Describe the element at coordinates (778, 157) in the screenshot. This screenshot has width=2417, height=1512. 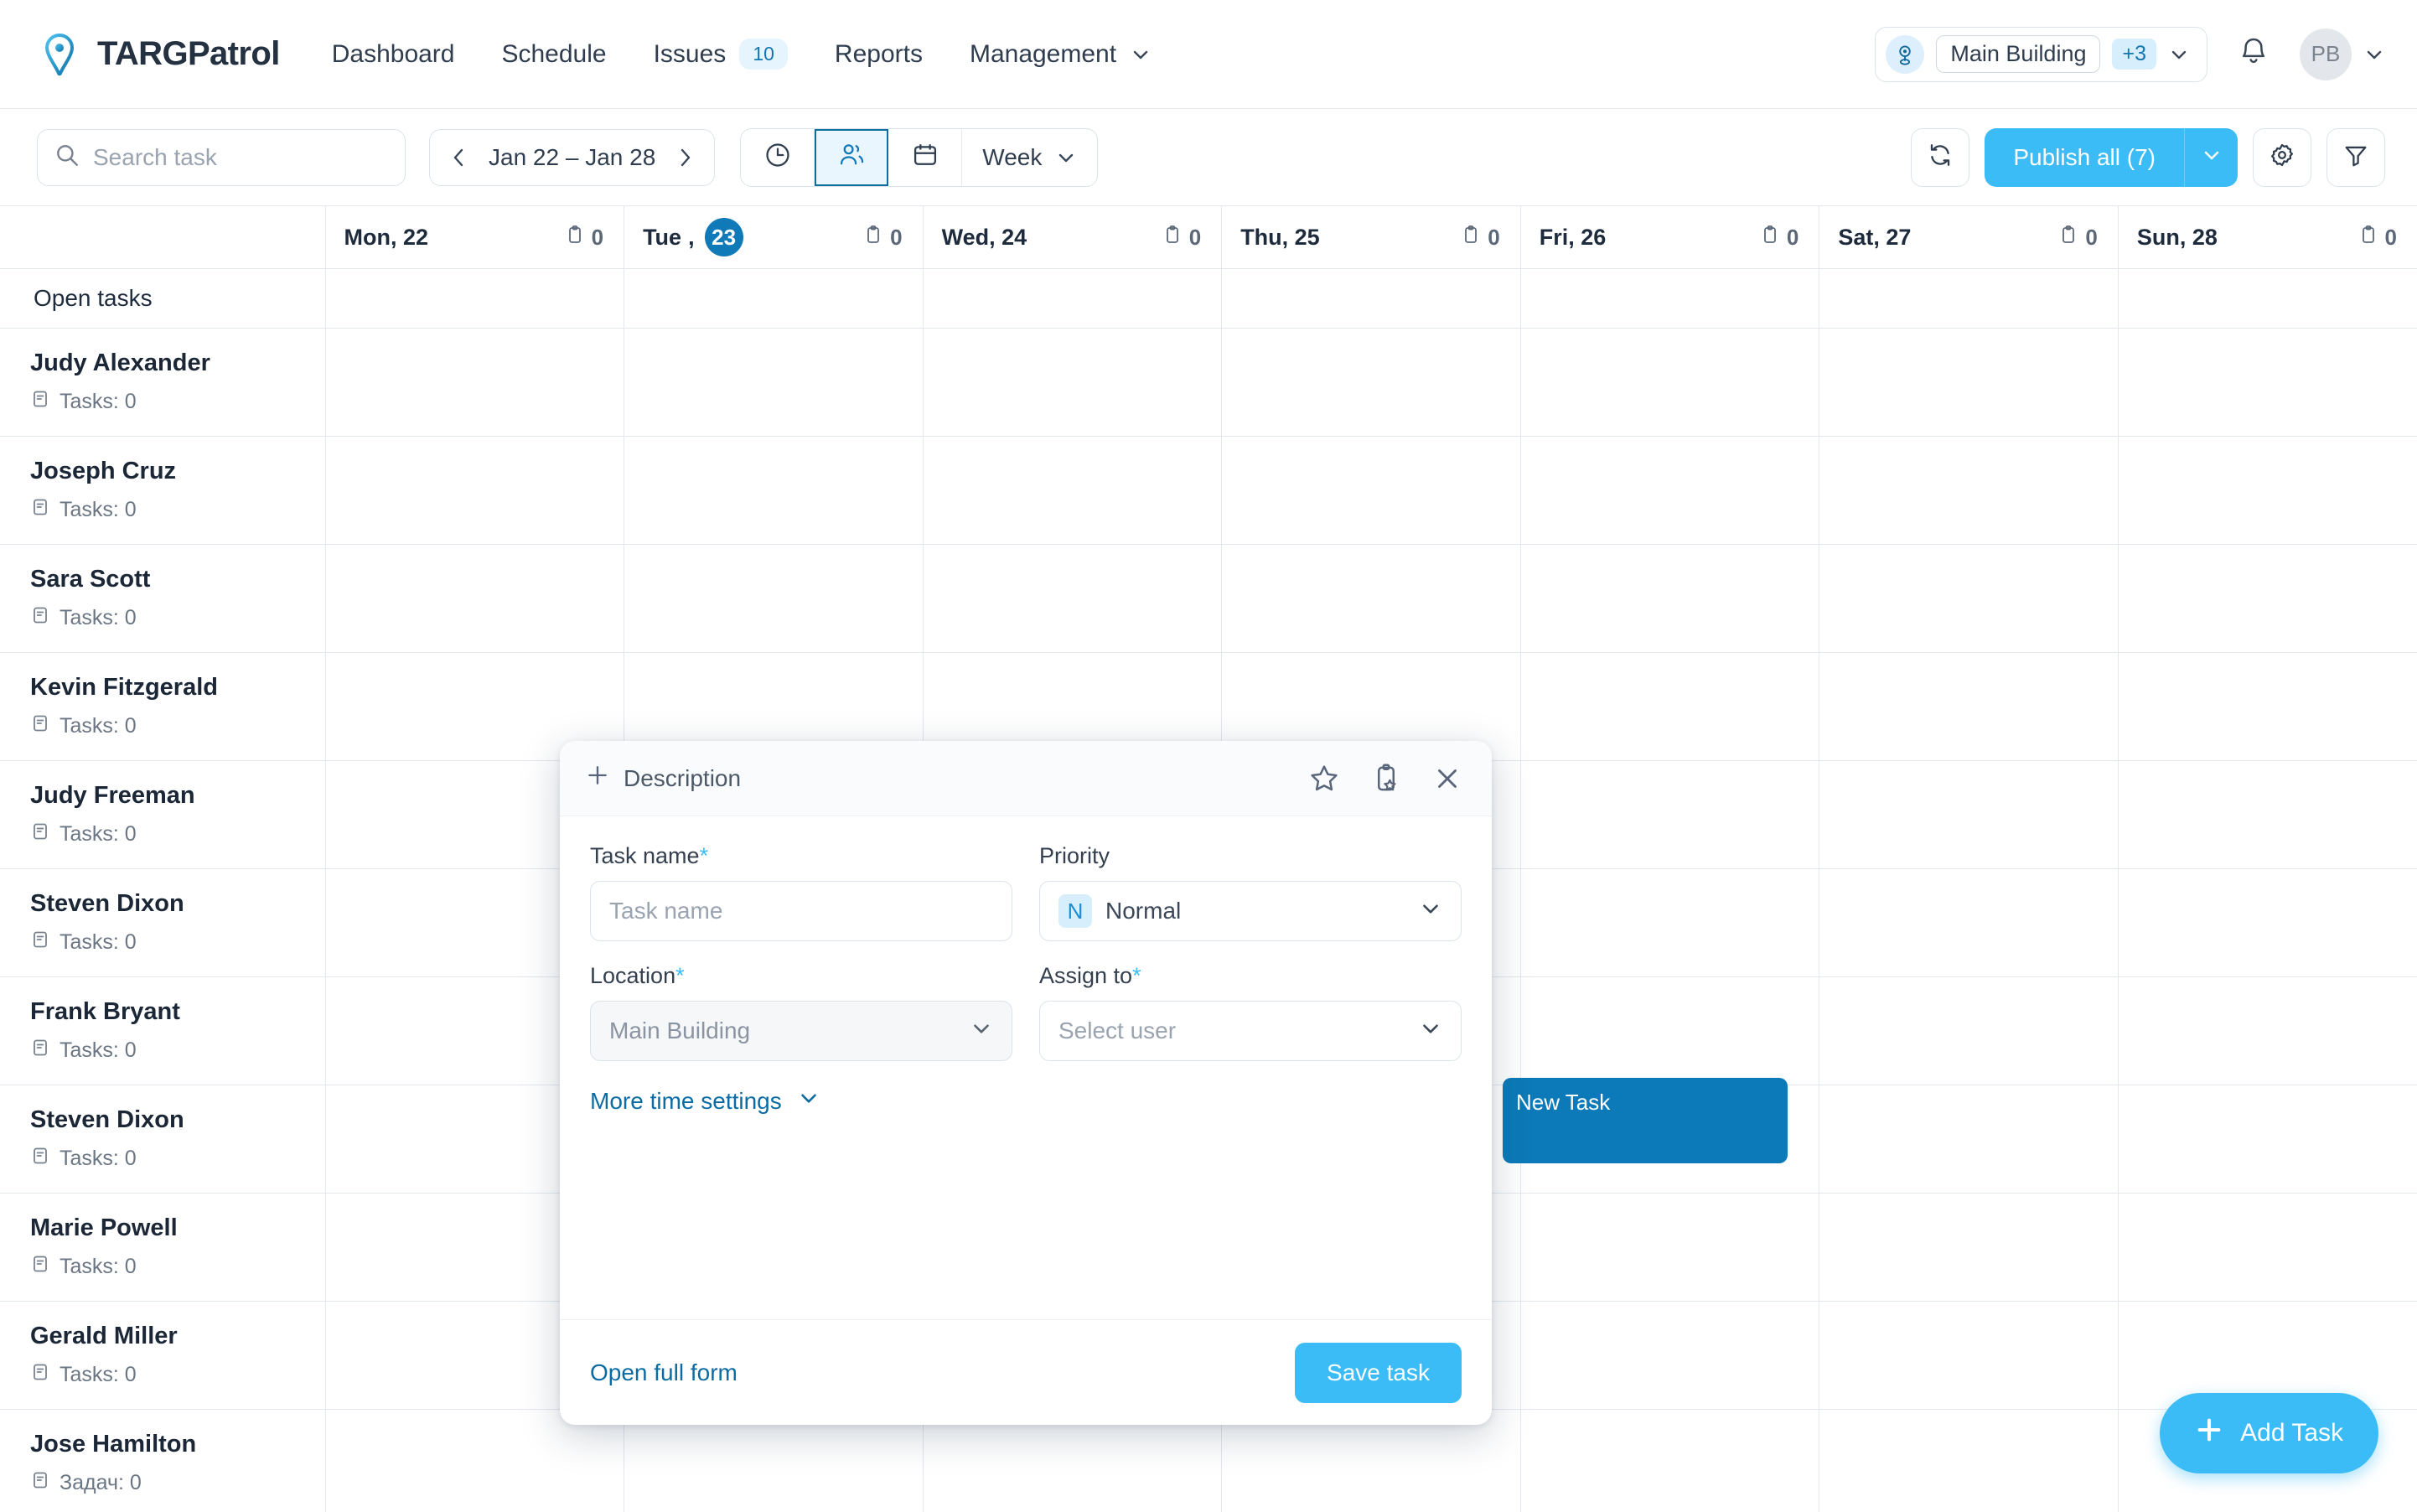
I see `view-timeline-button` at that location.